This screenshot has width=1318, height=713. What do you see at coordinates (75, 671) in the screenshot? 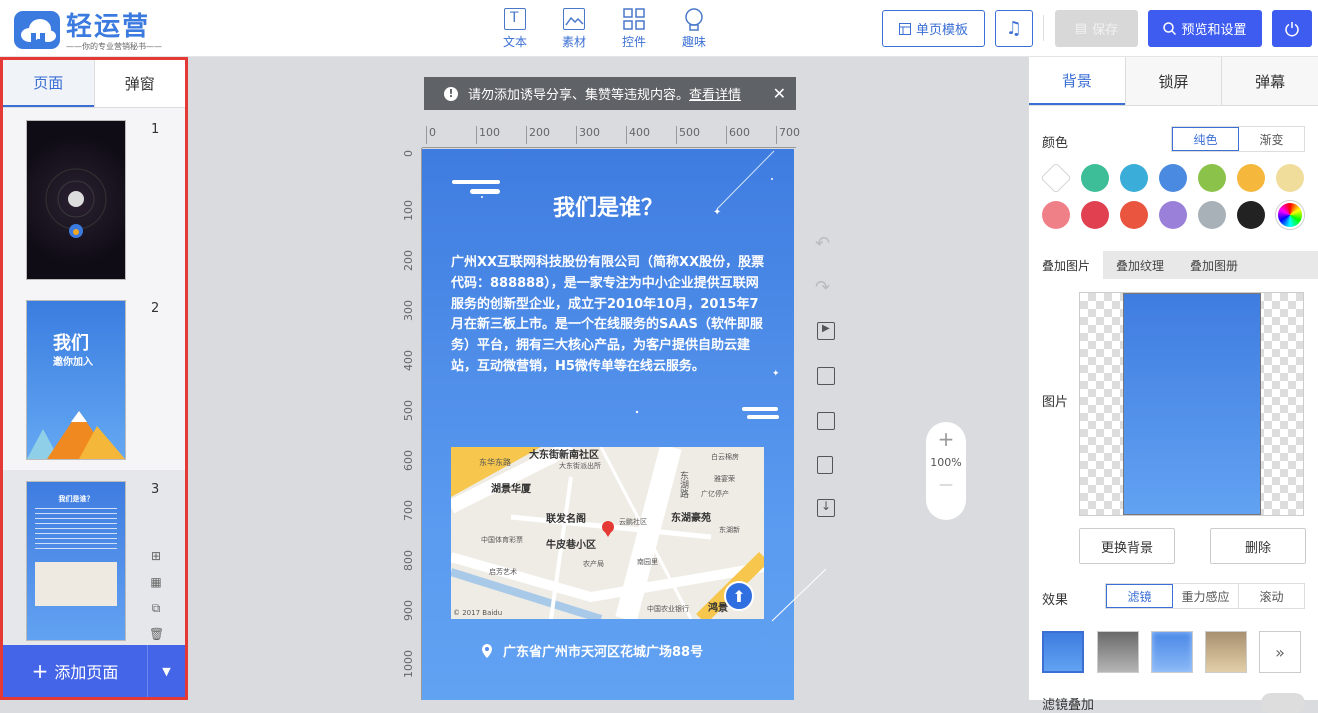
I see `add-page-button: + 添加页面` at bounding box center [75, 671].